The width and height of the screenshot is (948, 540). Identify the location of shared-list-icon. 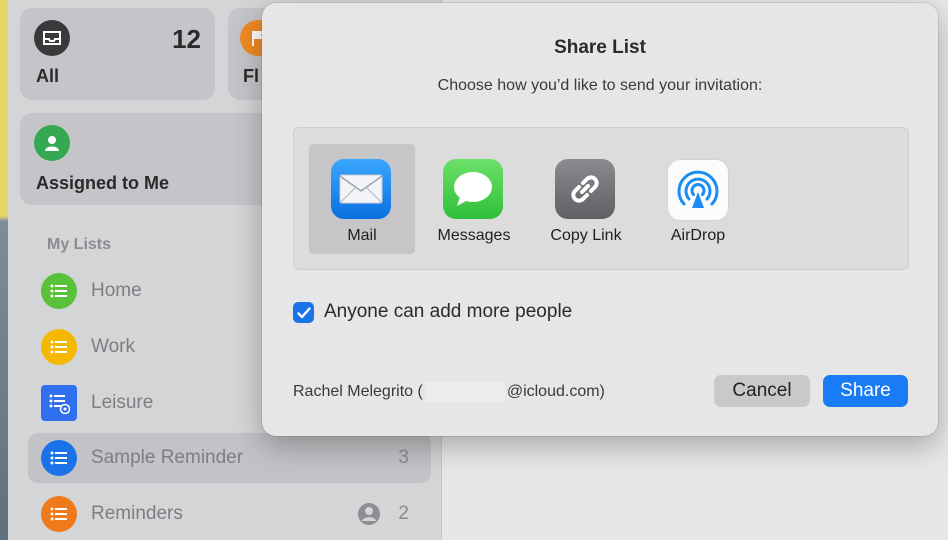
(59, 403).